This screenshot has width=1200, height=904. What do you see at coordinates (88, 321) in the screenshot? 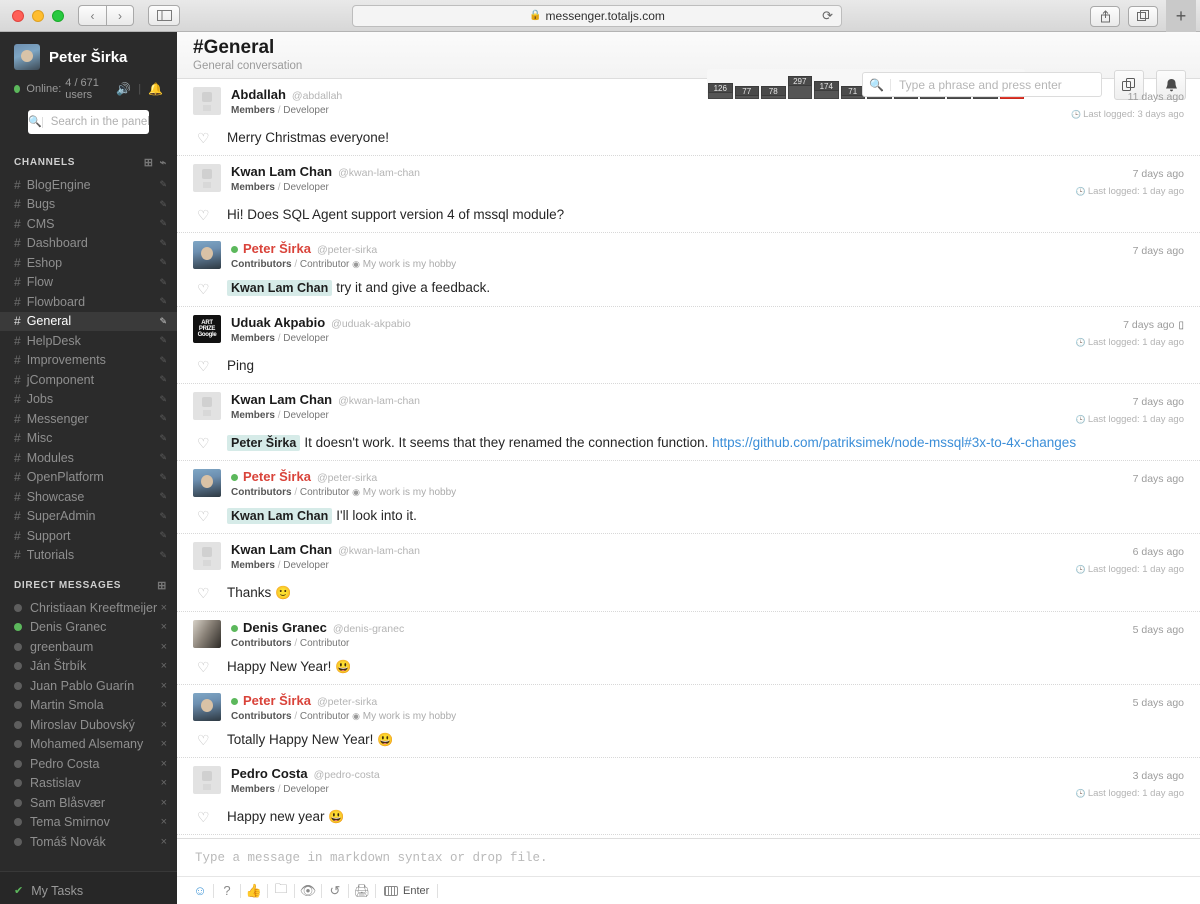
I see `sidebar-item-general: # General ✎` at bounding box center [88, 321].